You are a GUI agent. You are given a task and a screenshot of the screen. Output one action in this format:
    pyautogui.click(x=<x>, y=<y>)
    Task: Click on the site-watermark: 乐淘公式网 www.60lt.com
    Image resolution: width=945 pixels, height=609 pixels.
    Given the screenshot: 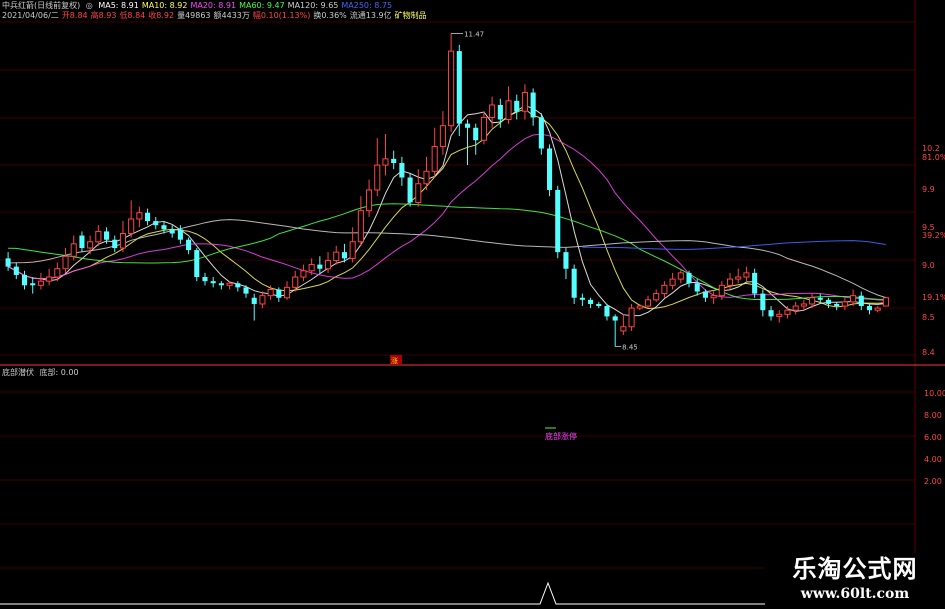 What is the action you would take?
    pyautogui.click(x=855, y=581)
    